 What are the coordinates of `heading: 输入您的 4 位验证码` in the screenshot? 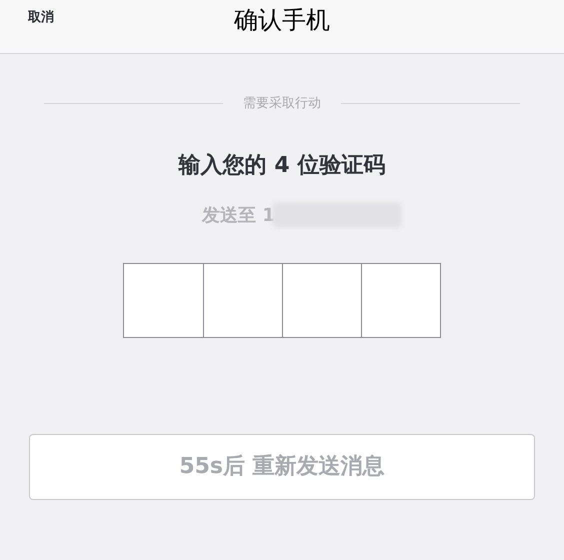 It's located at (282, 166).